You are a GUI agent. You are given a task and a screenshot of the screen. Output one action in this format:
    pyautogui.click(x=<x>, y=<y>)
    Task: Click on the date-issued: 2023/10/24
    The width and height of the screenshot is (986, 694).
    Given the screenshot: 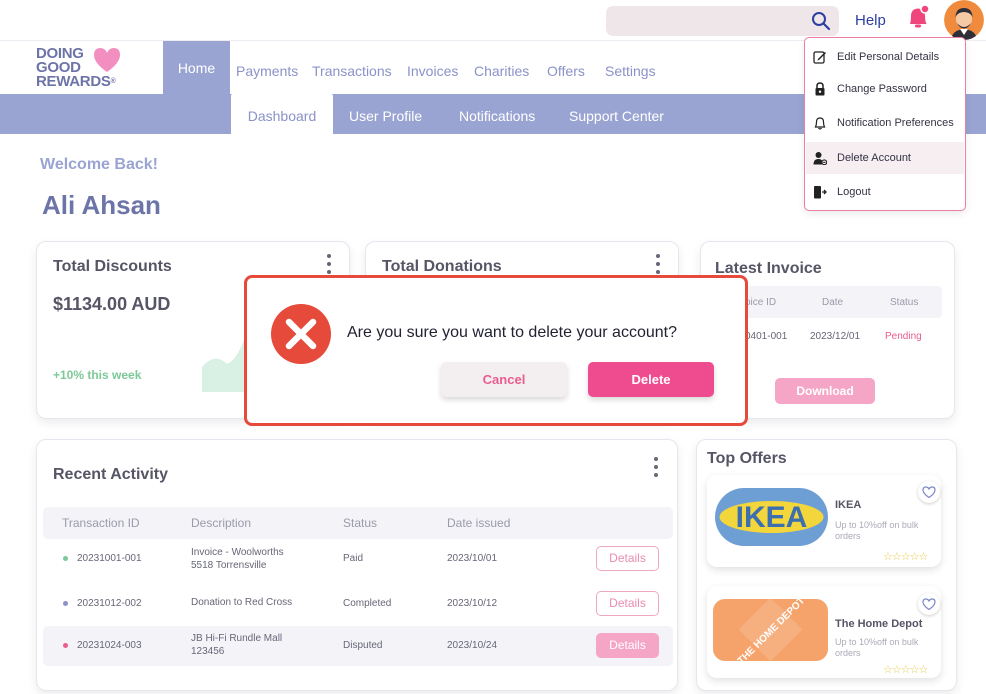 What is the action you would take?
    pyautogui.click(x=472, y=645)
    